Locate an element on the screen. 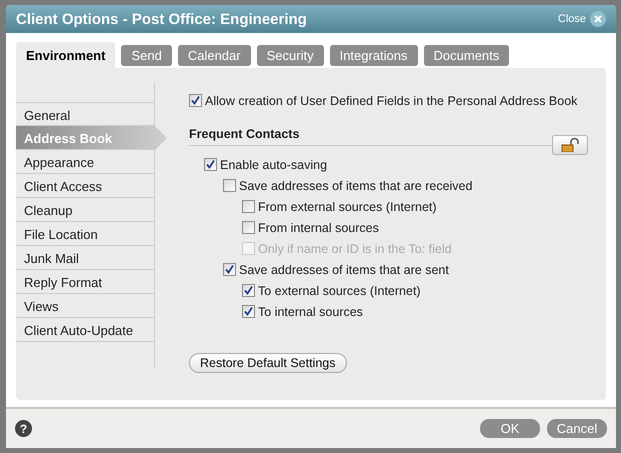 Image resolution: width=621 pixels, height=453 pixels. sidebar-item: File Location is located at coordinates (85, 234).